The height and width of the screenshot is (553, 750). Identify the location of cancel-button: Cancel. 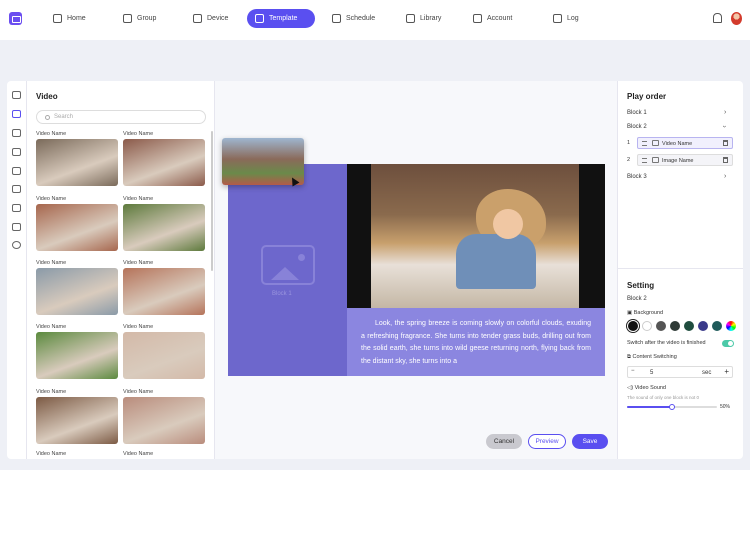
(504, 441).